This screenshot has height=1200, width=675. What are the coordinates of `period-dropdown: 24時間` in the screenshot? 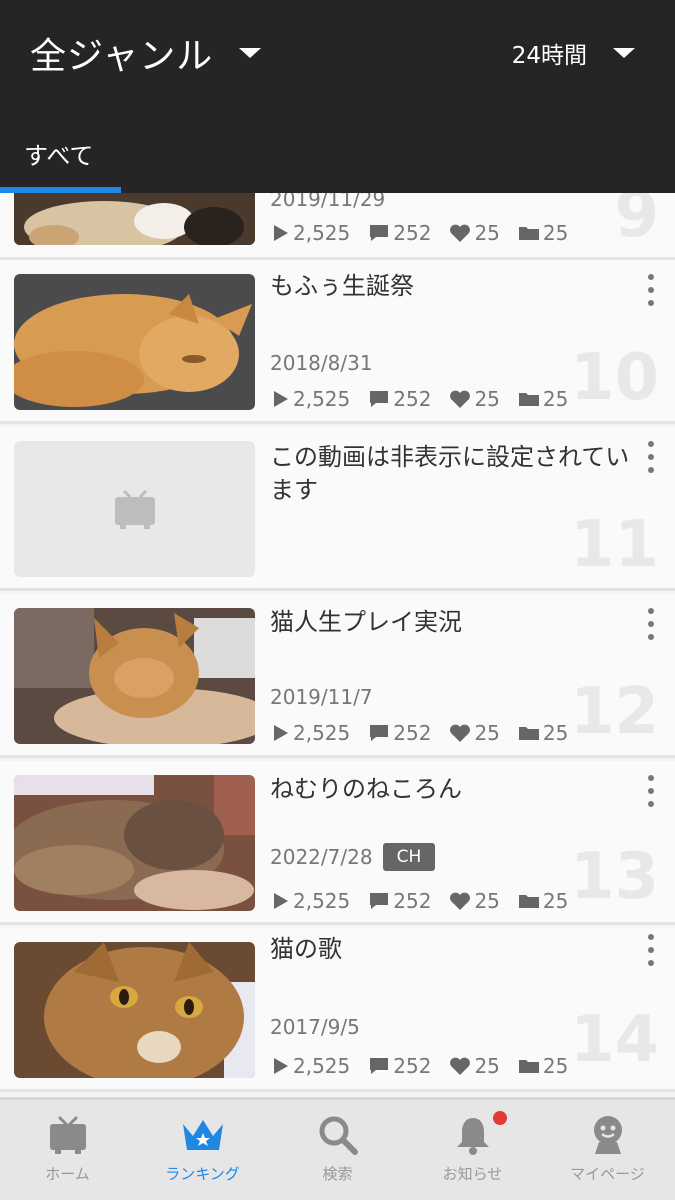 It's located at (573, 53).